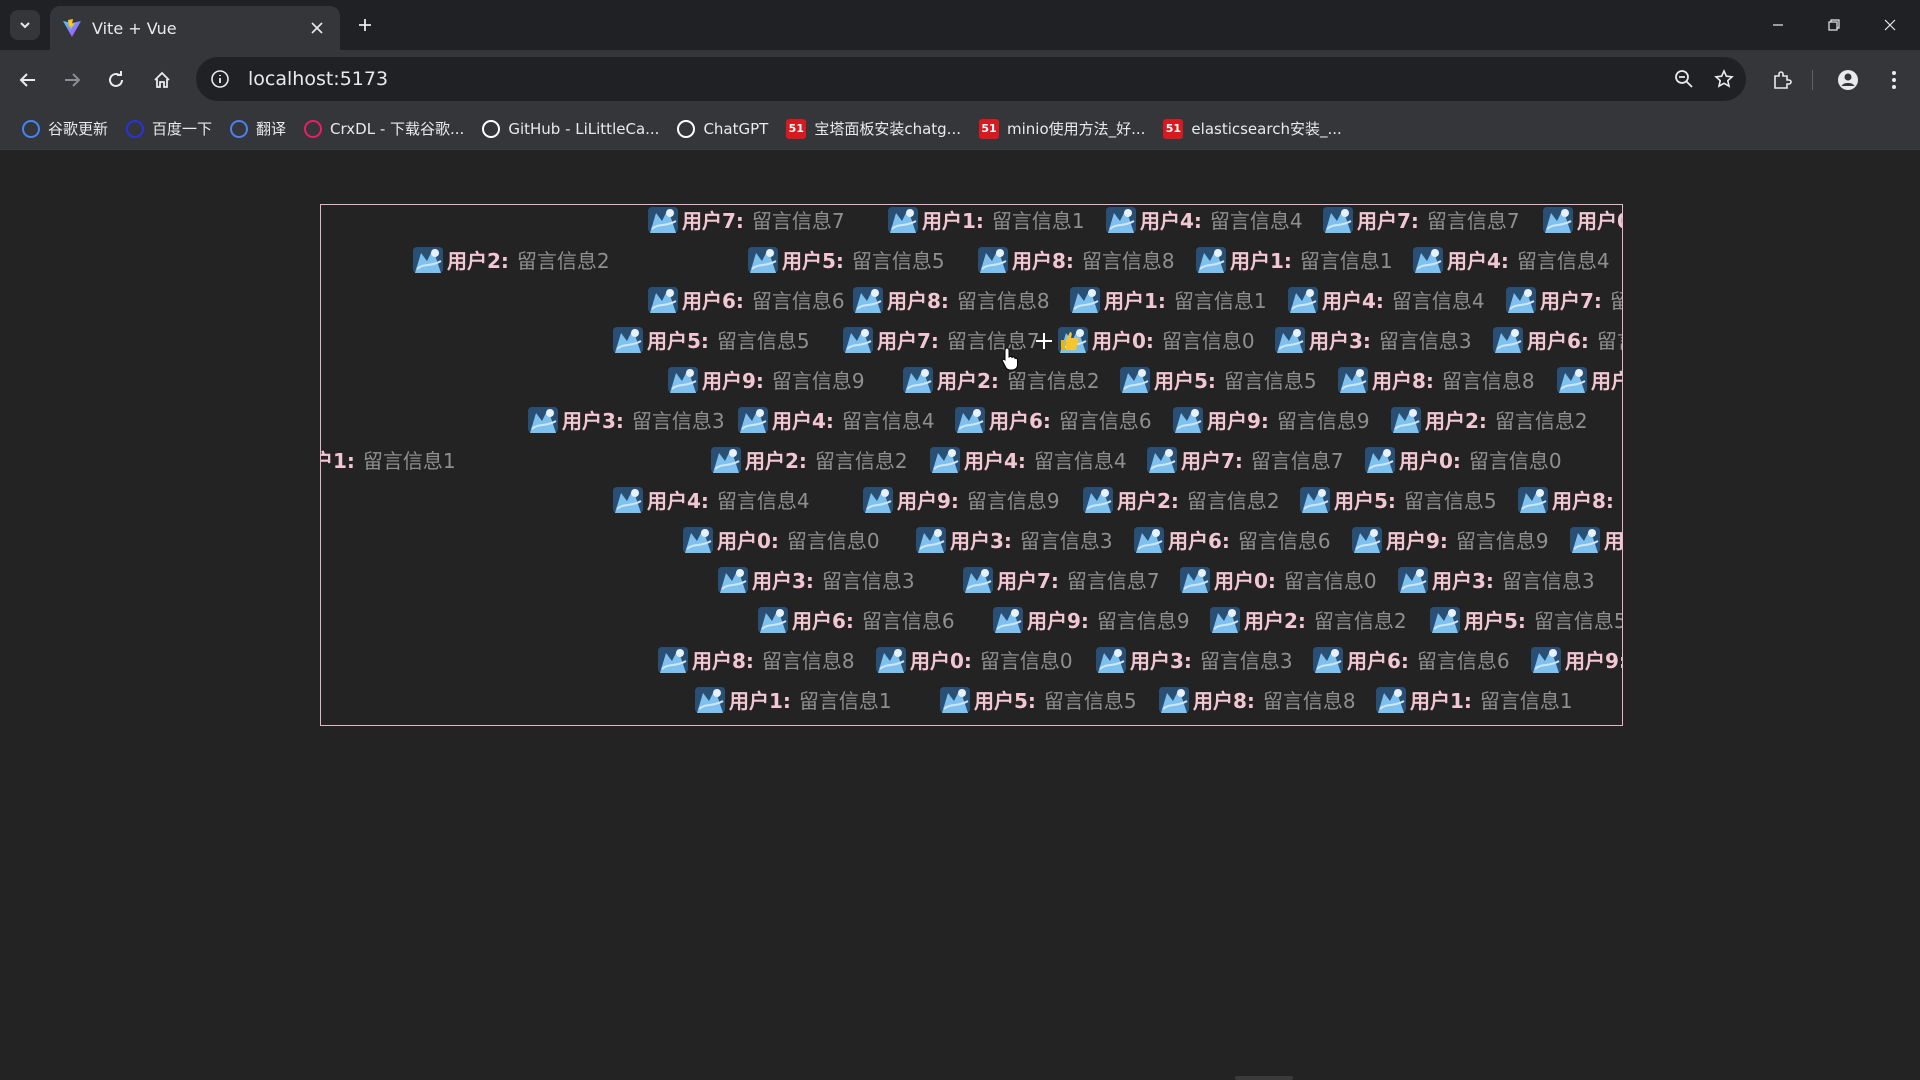 The image size is (1920, 1080). What do you see at coordinates (116, 80) in the screenshot?
I see `reload-button` at bounding box center [116, 80].